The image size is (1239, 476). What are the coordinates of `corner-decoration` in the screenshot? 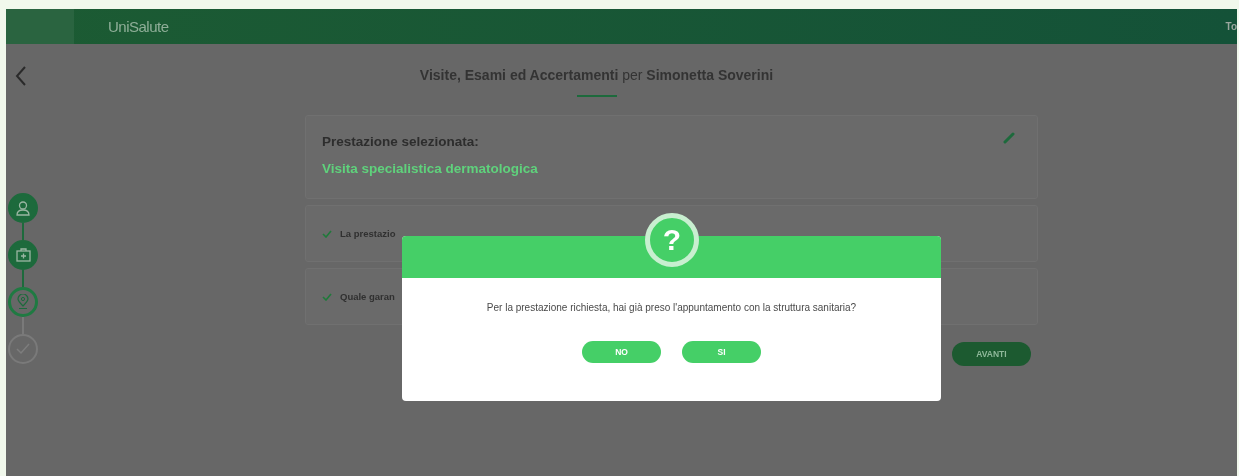 It's located at (40, 26).